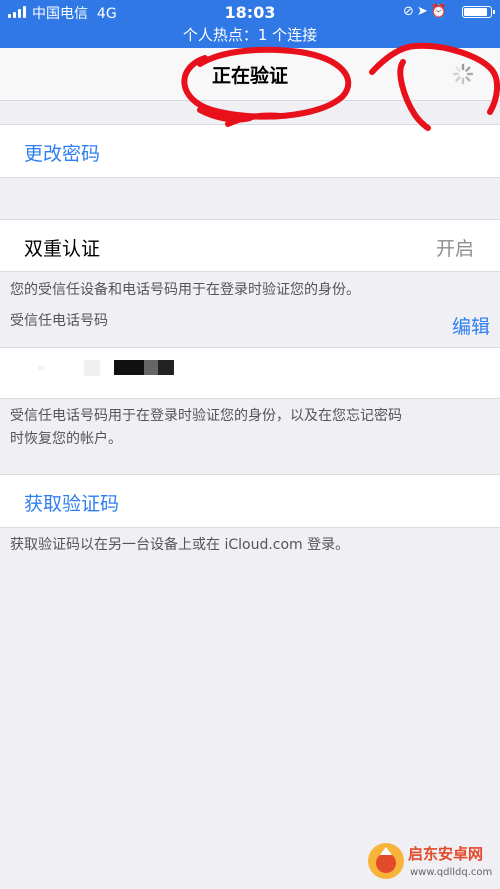 This screenshot has width=500, height=889. What do you see at coordinates (478, 12) in the screenshot?
I see `battery-icon` at bounding box center [478, 12].